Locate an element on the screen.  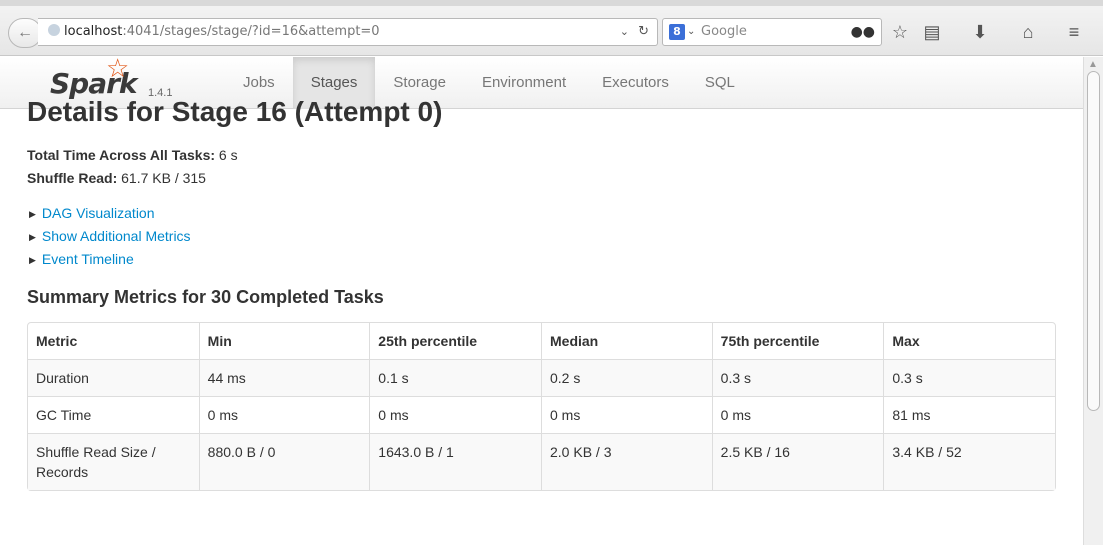
search-engine-caret-icon: ⌄ is located at coordinates (691, 32).